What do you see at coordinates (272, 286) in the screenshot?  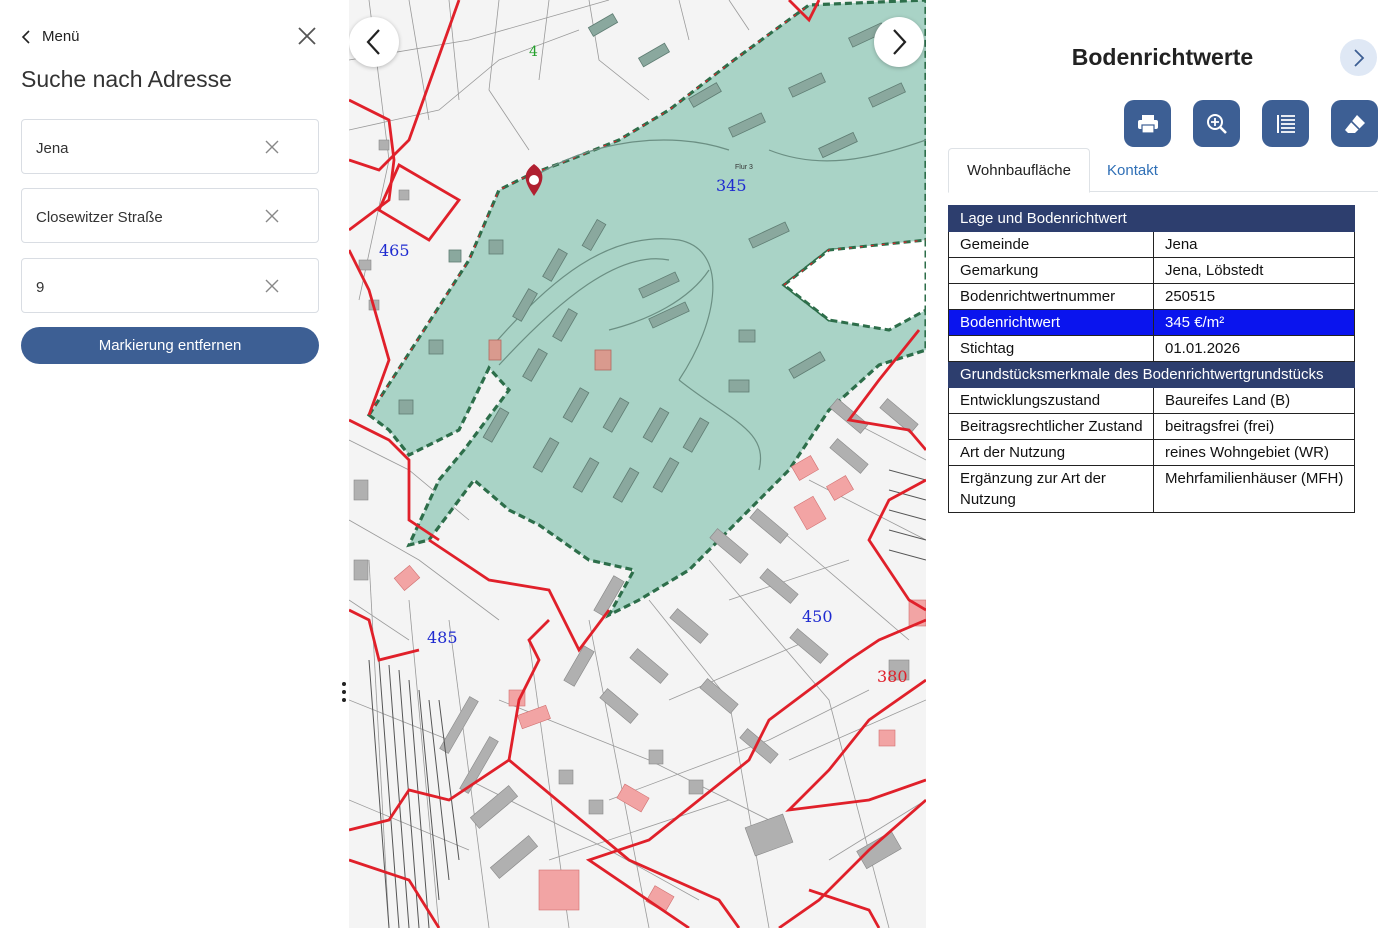 I see `clear-house-number-icon` at bounding box center [272, 286].